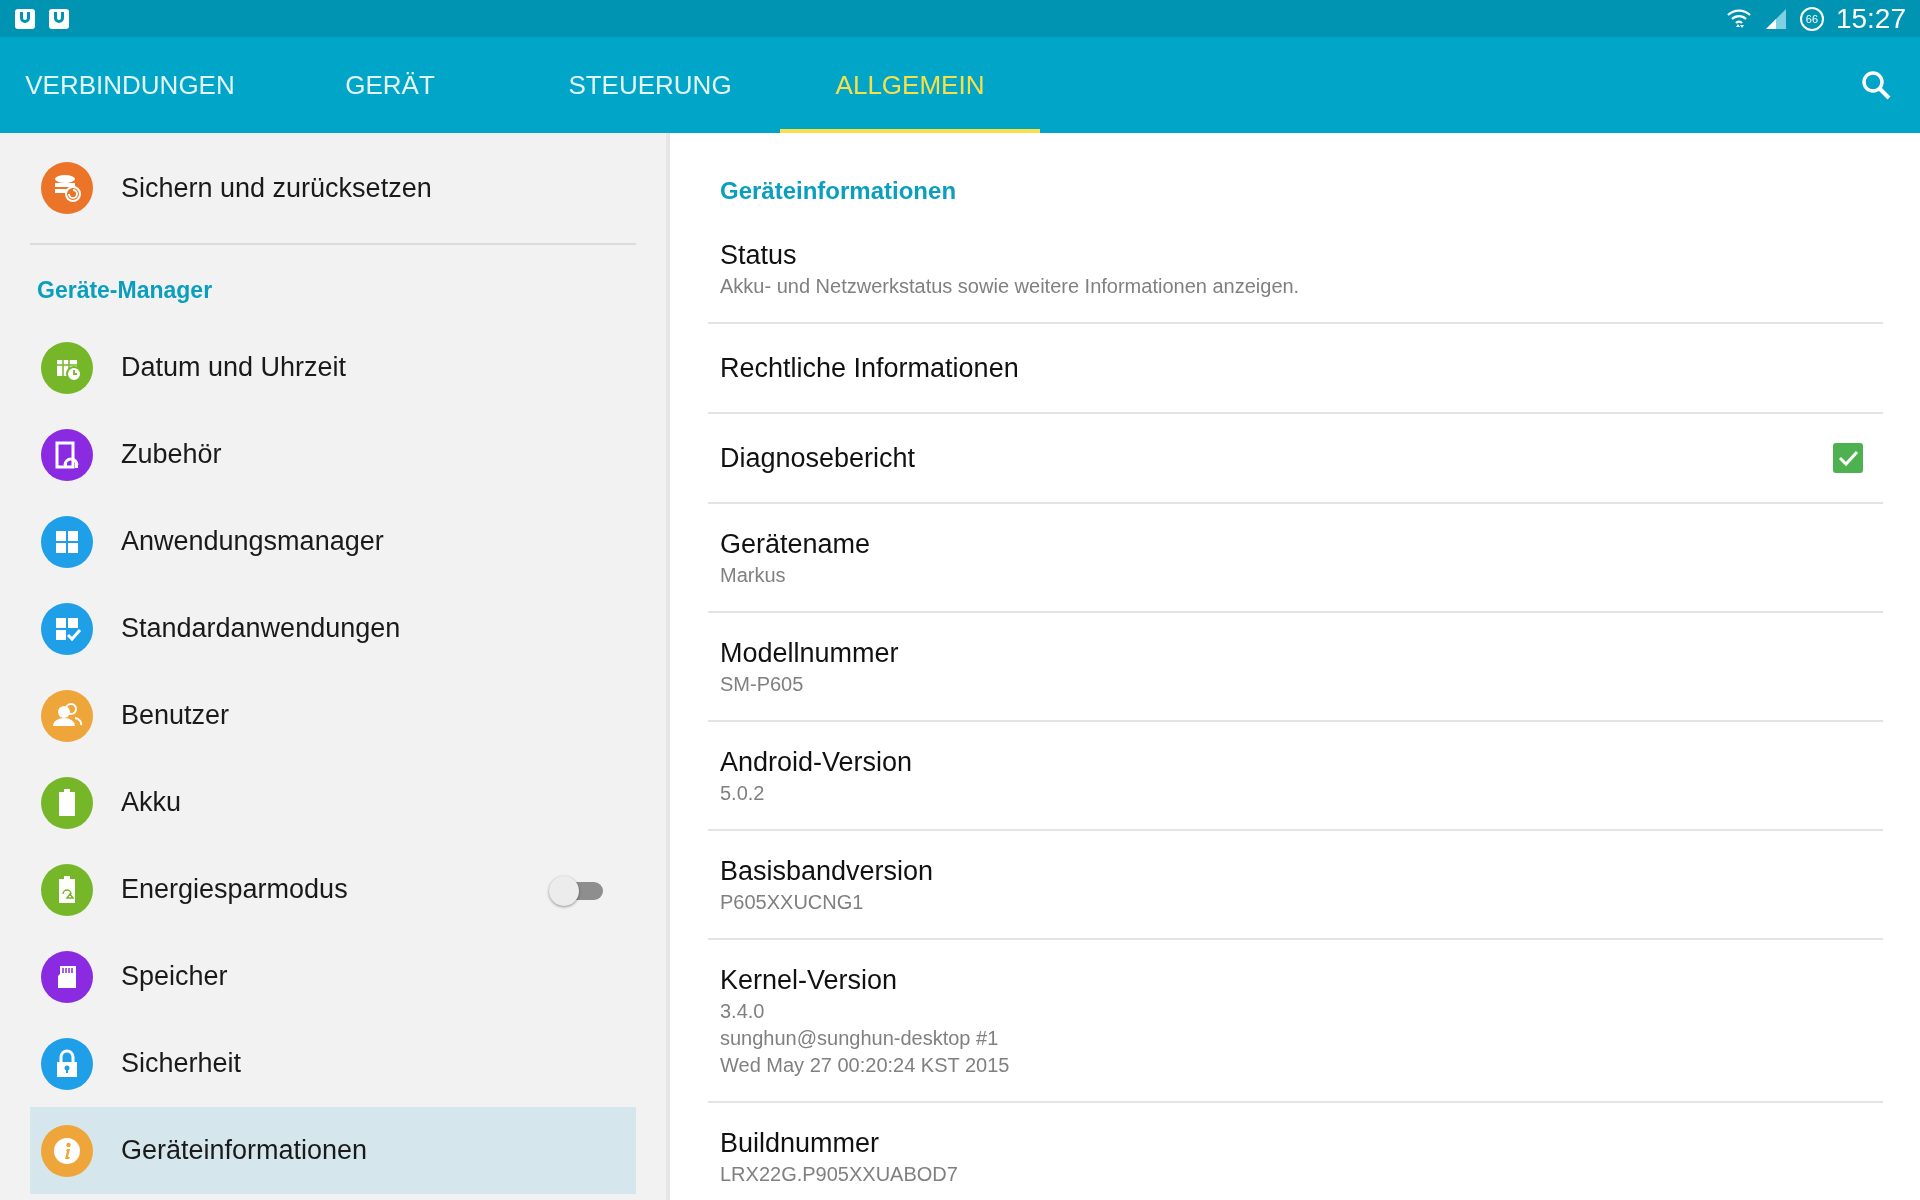  Describe the element at coordinates (1295, 368) in the screenshot. I see `setting-title: Rechtliche Informationen` at that location.